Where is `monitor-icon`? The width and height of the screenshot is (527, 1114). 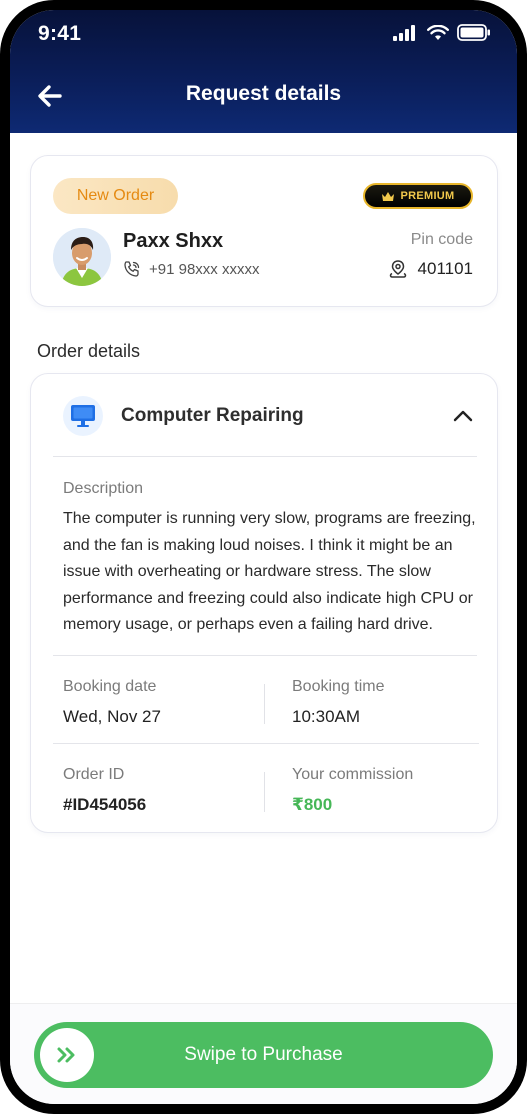
monitor-icon is located at coordinates (83, 416).